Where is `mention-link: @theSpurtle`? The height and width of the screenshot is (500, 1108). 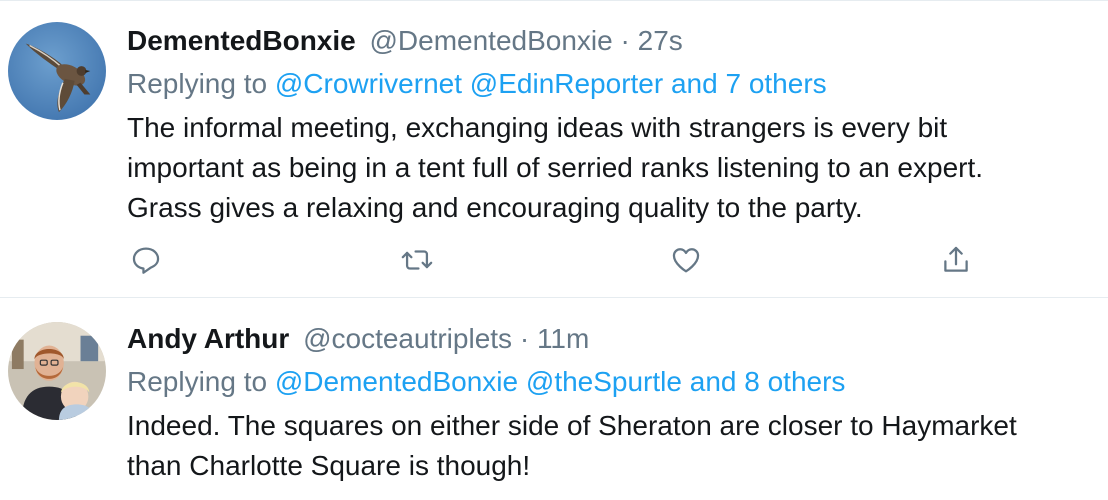 mention-link: @theSpurtle is located at coordinates (604, 381).